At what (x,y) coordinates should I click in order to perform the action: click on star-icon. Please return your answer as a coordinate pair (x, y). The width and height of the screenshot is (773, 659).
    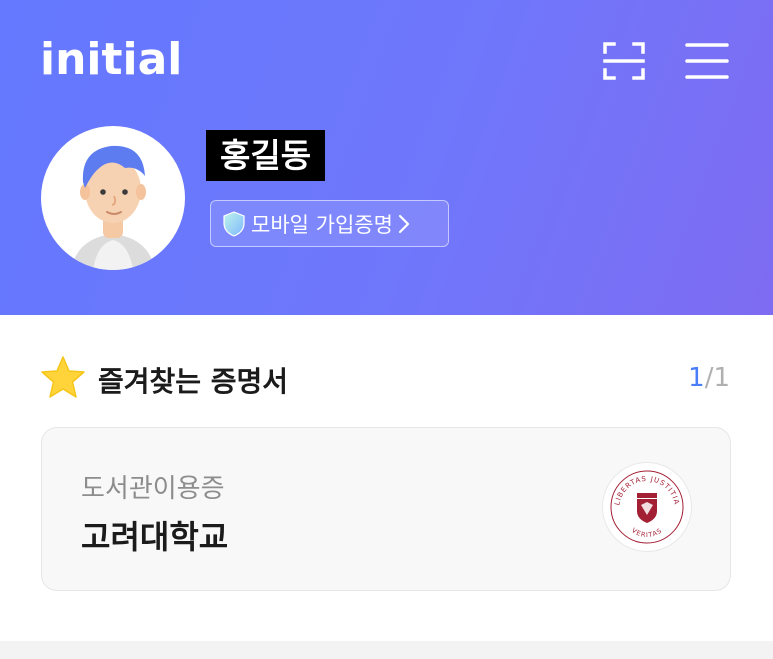
    Looking at the image, I should click on (63, 377).